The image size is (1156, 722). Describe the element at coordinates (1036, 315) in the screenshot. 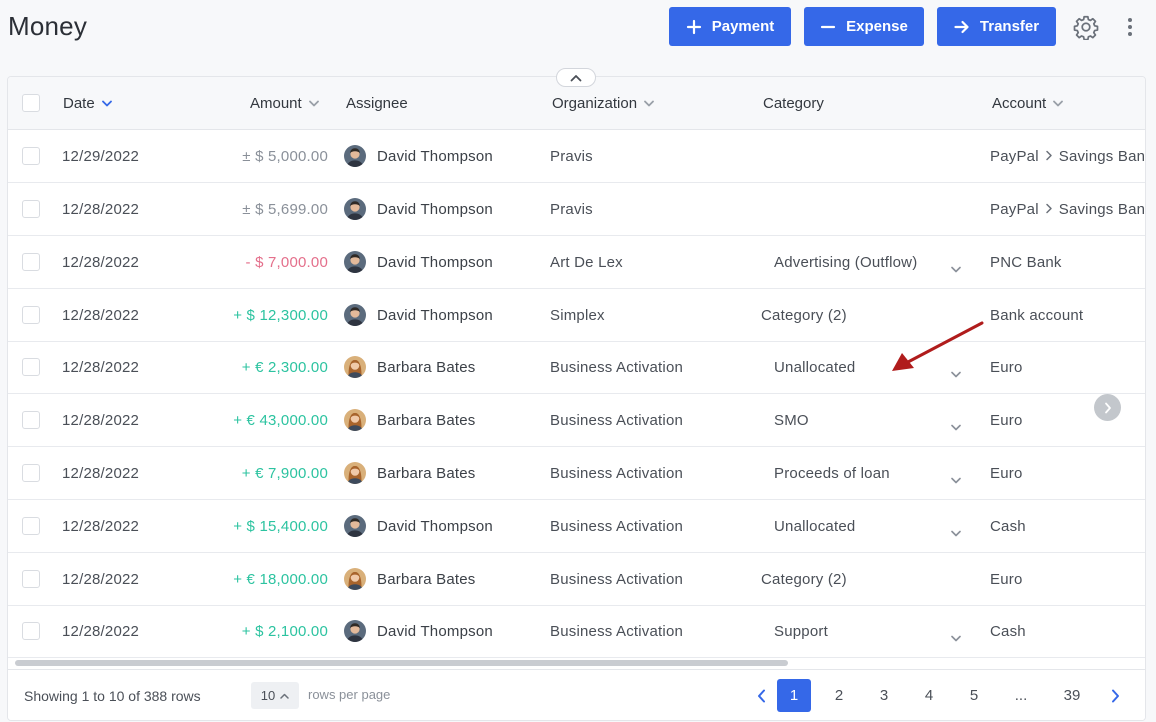

I see `account-cell: Bank account` at that location.